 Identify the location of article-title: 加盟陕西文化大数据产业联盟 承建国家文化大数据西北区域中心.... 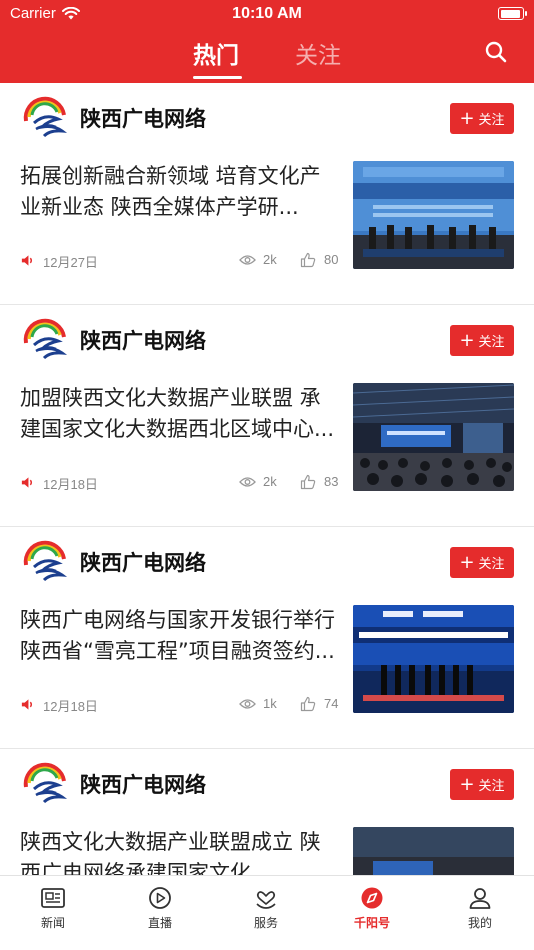
(177, 414).